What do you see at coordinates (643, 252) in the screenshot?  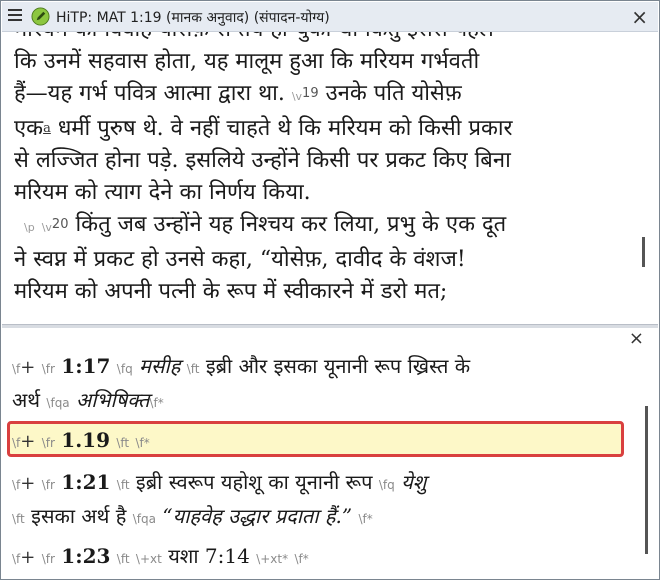 I see `editor-scrollbar` at bounding box center [643, 252].